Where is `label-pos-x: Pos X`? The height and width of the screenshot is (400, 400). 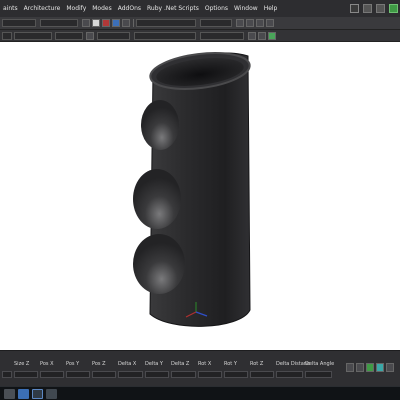 label-pos-x: Pos X is located at coordinates (47, 364).